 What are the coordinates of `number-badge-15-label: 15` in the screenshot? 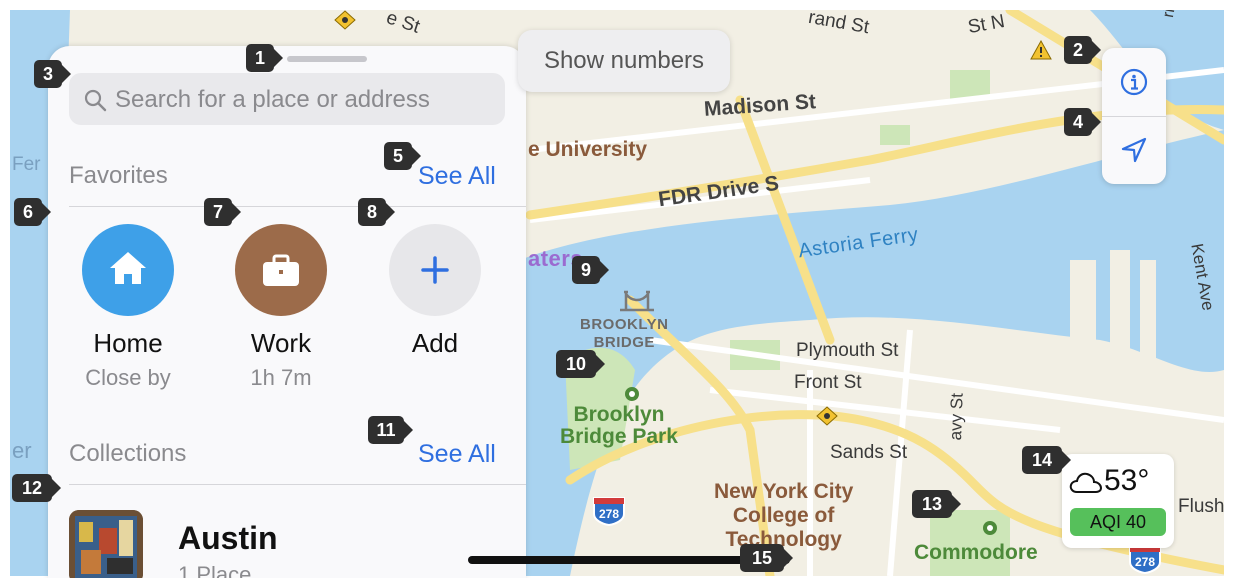 It's located at (762, 558).